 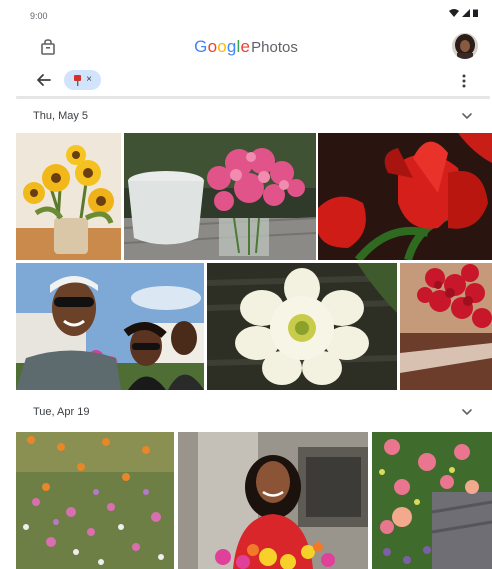 What do you see at coordinates (89, 80) in the screenshot?
I see `chip-remove-icon: ×` at bounding box center [89, 80].